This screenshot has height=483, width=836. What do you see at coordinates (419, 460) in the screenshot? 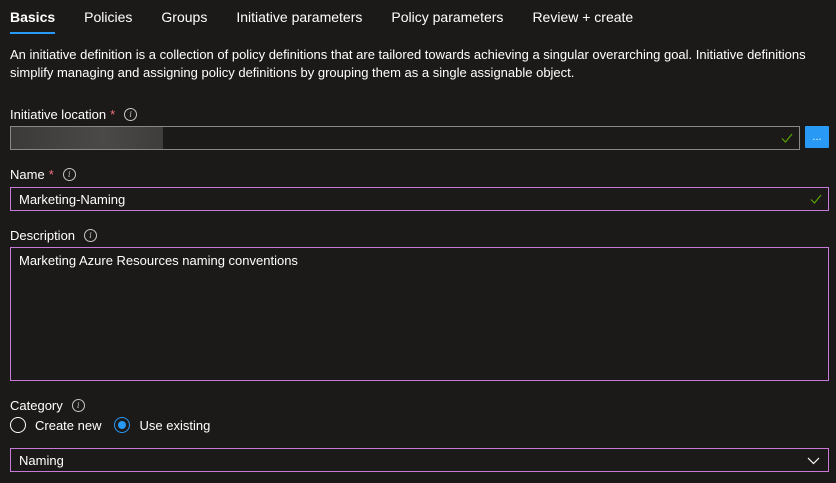
I see `category-dropdown: Naming` at bounding box center [419, 460].